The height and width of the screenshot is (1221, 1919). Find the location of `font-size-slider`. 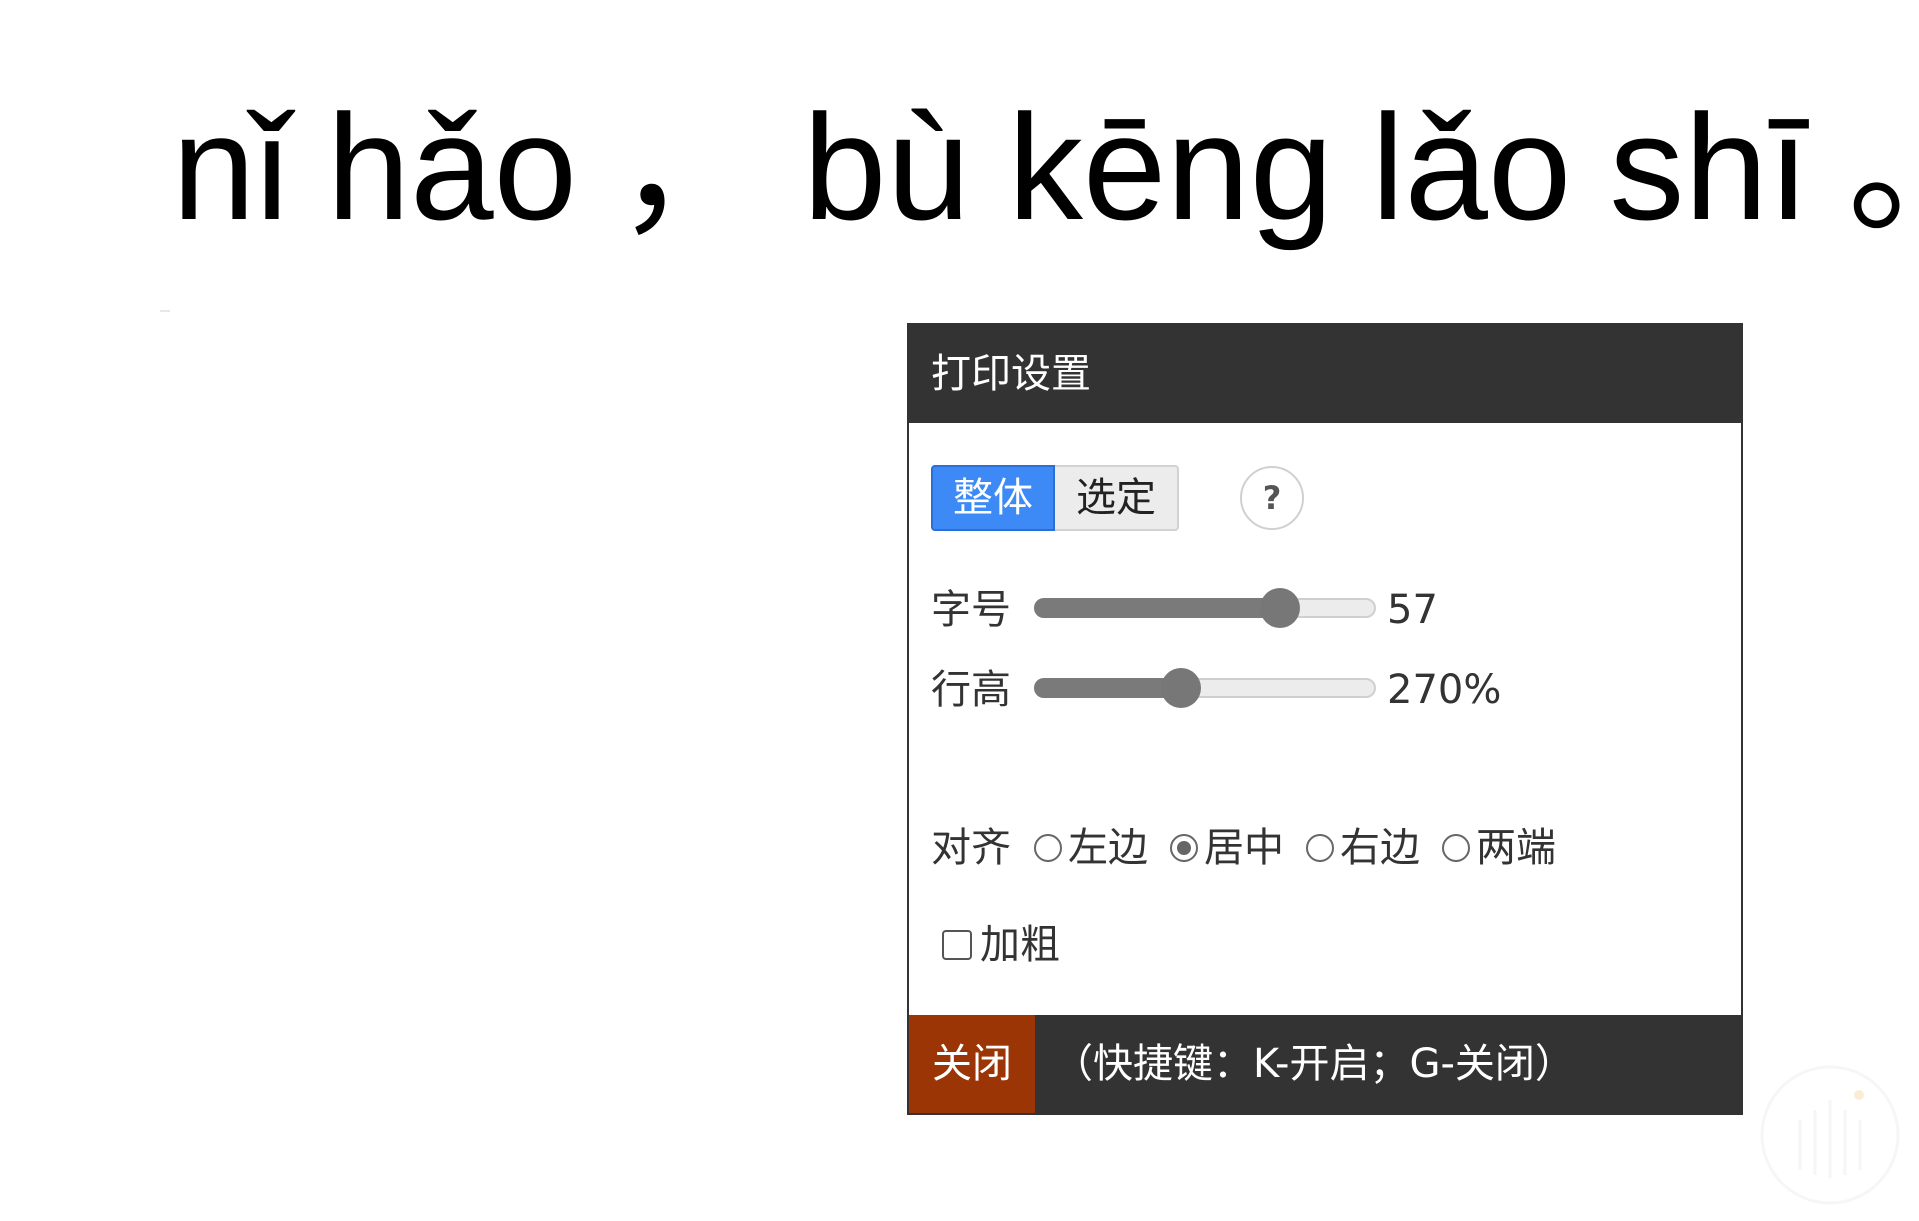

font-size-slider is located at coordinates (1205, 608).